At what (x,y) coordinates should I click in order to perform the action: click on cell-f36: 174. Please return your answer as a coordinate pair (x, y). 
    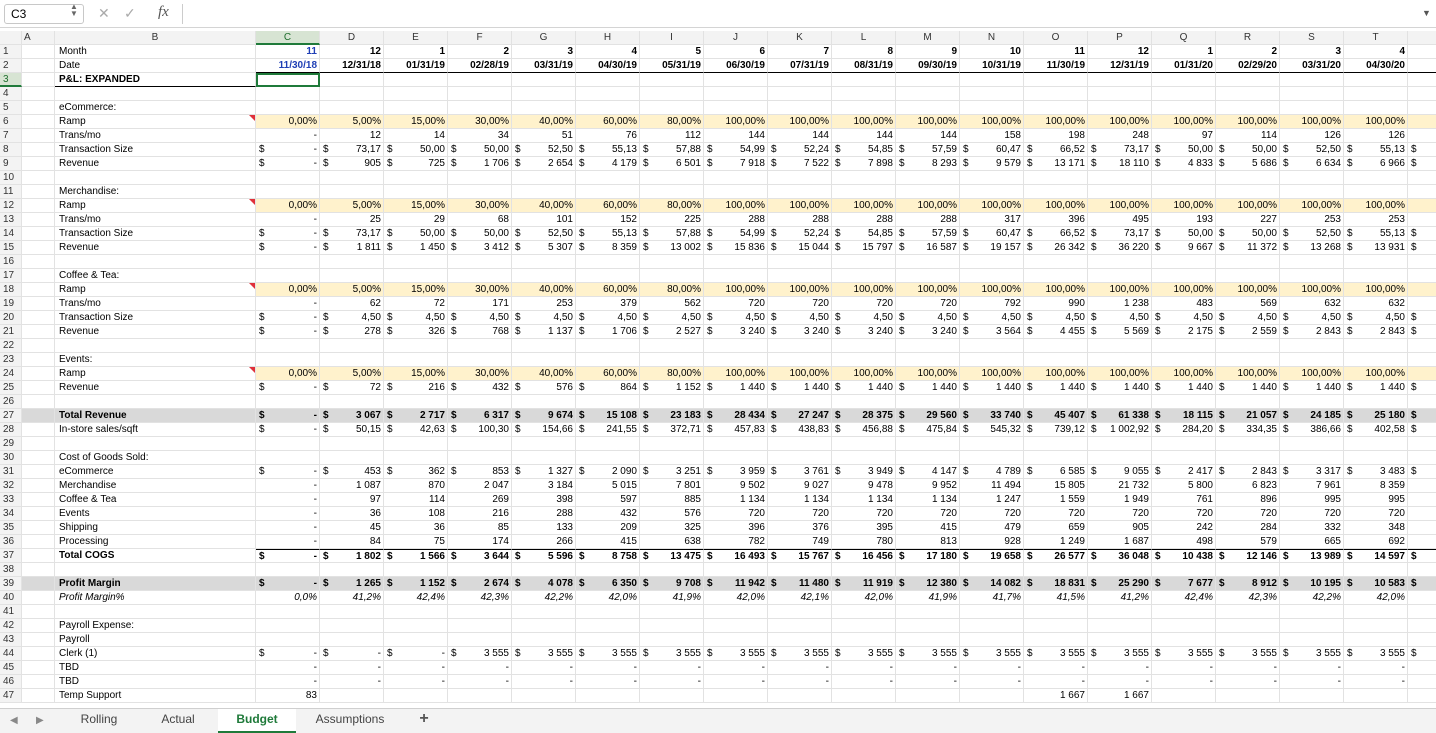
    Looking at the image, I should click on (480, 542).